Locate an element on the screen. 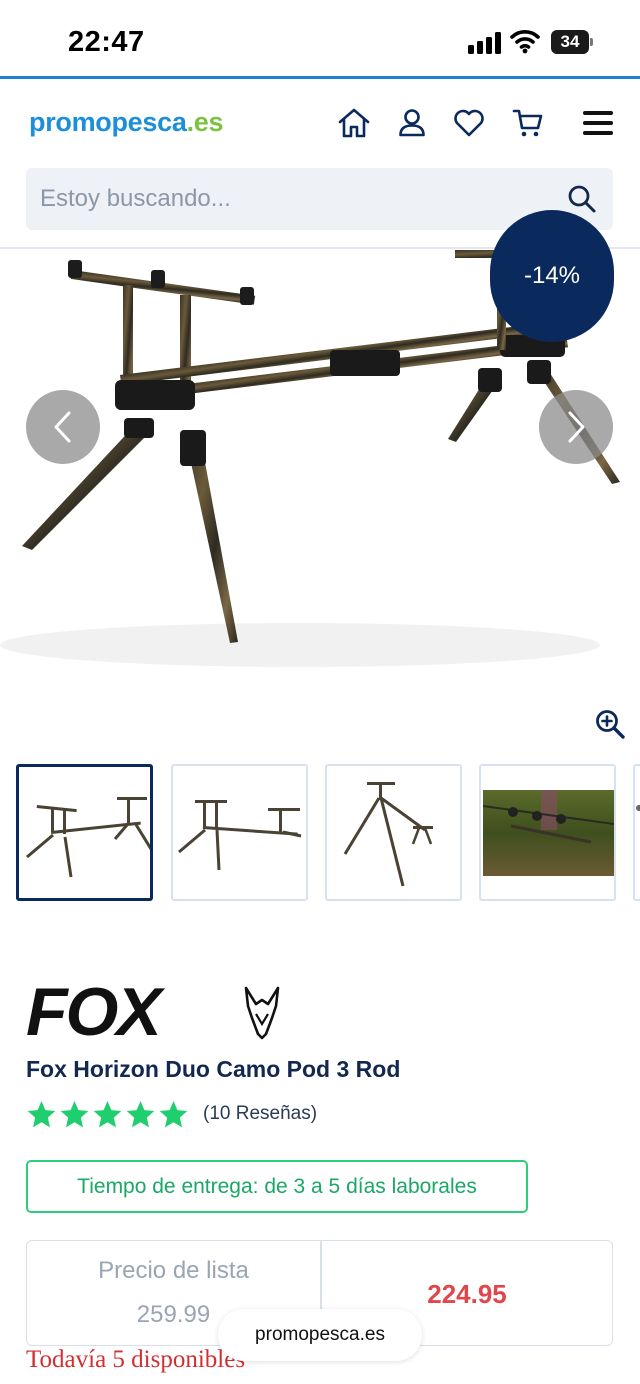 This screenshot has height=1384, width=640. thumbnail-strip is located at coordinates (328, 833).